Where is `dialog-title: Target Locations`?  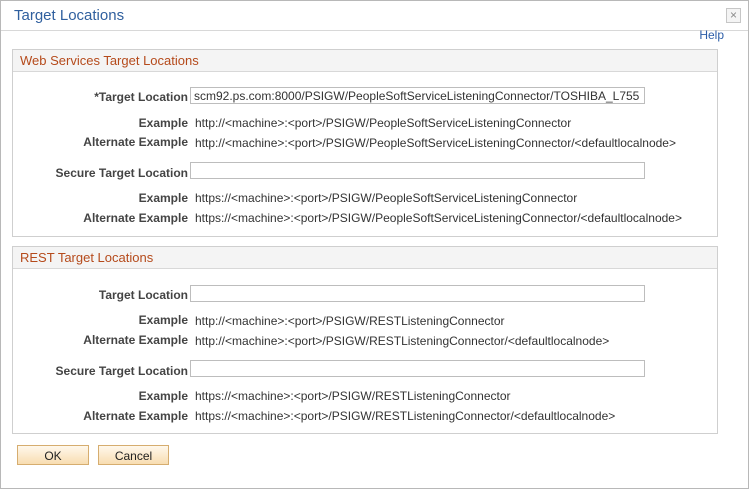
dialog-title: Target Locations is located at coordinates (69, 15).